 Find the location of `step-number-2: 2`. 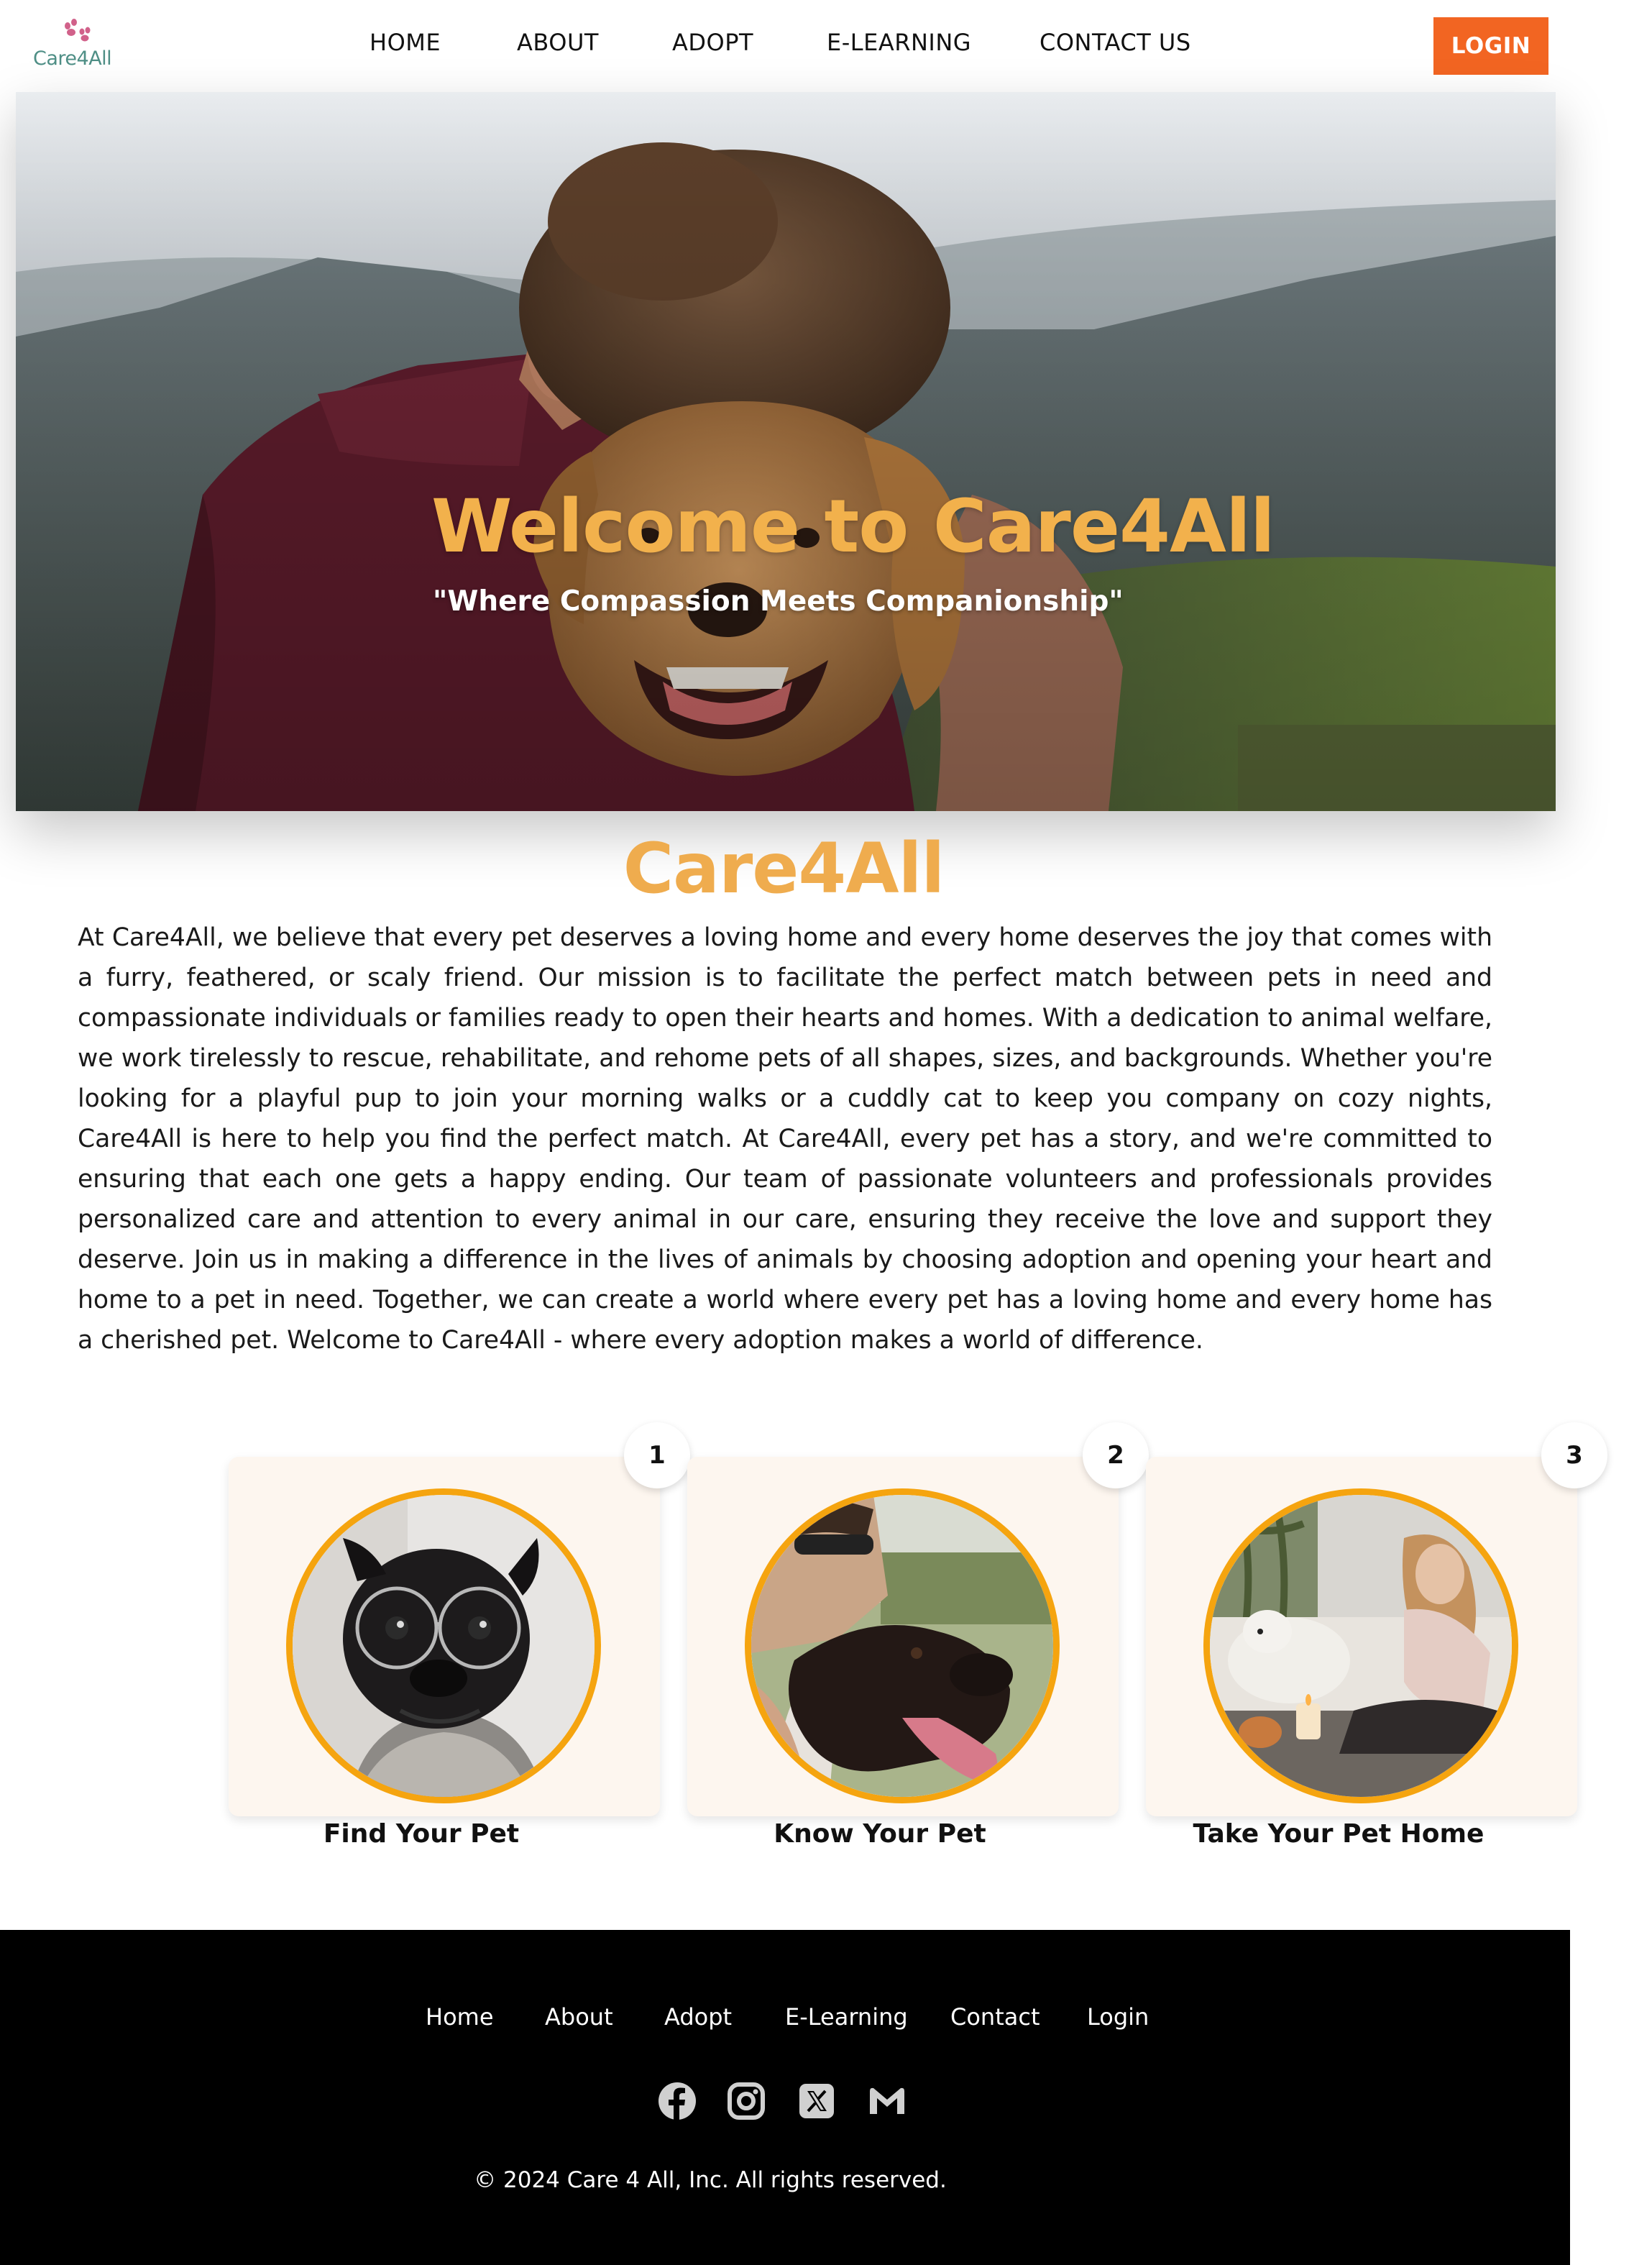

step-number-2: 2 is located at coordinates (1116, 1455).